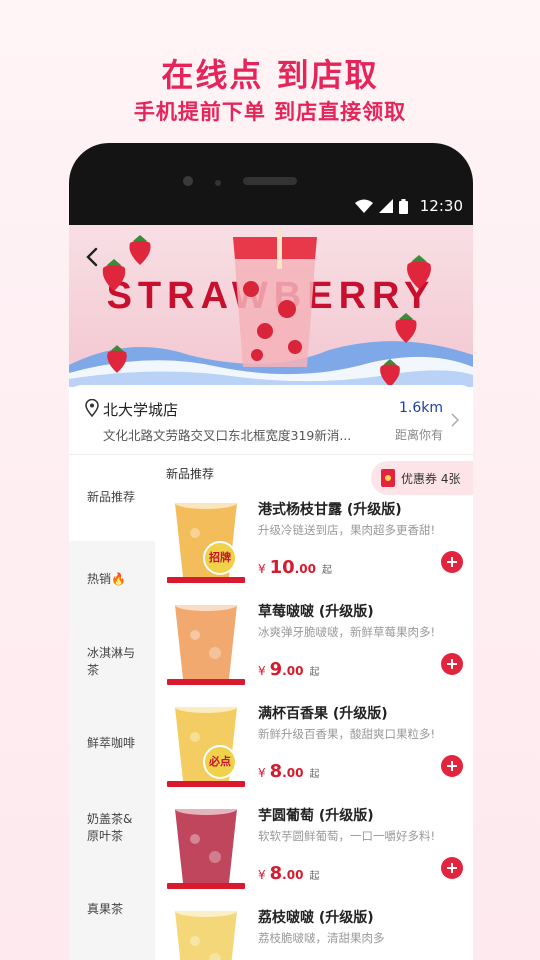 The height and width of the screenshot is (960, 540). Describe the element at coordinates (388, 478) in the screenshot. I see `red-envelope-icon` at that location.